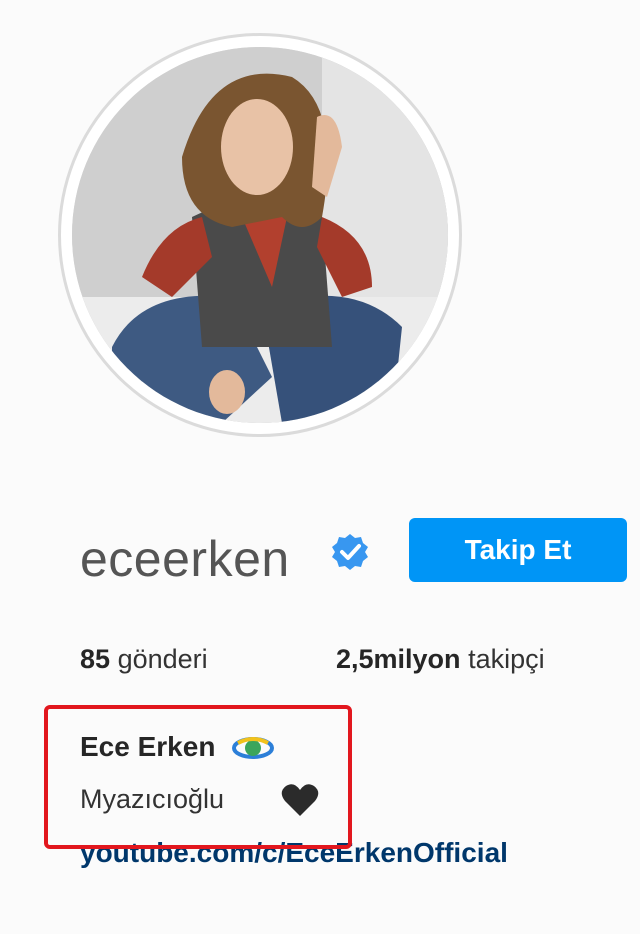 The image size is (640, 934). I want to click on posts-label: gönderi, so click(162, 659).